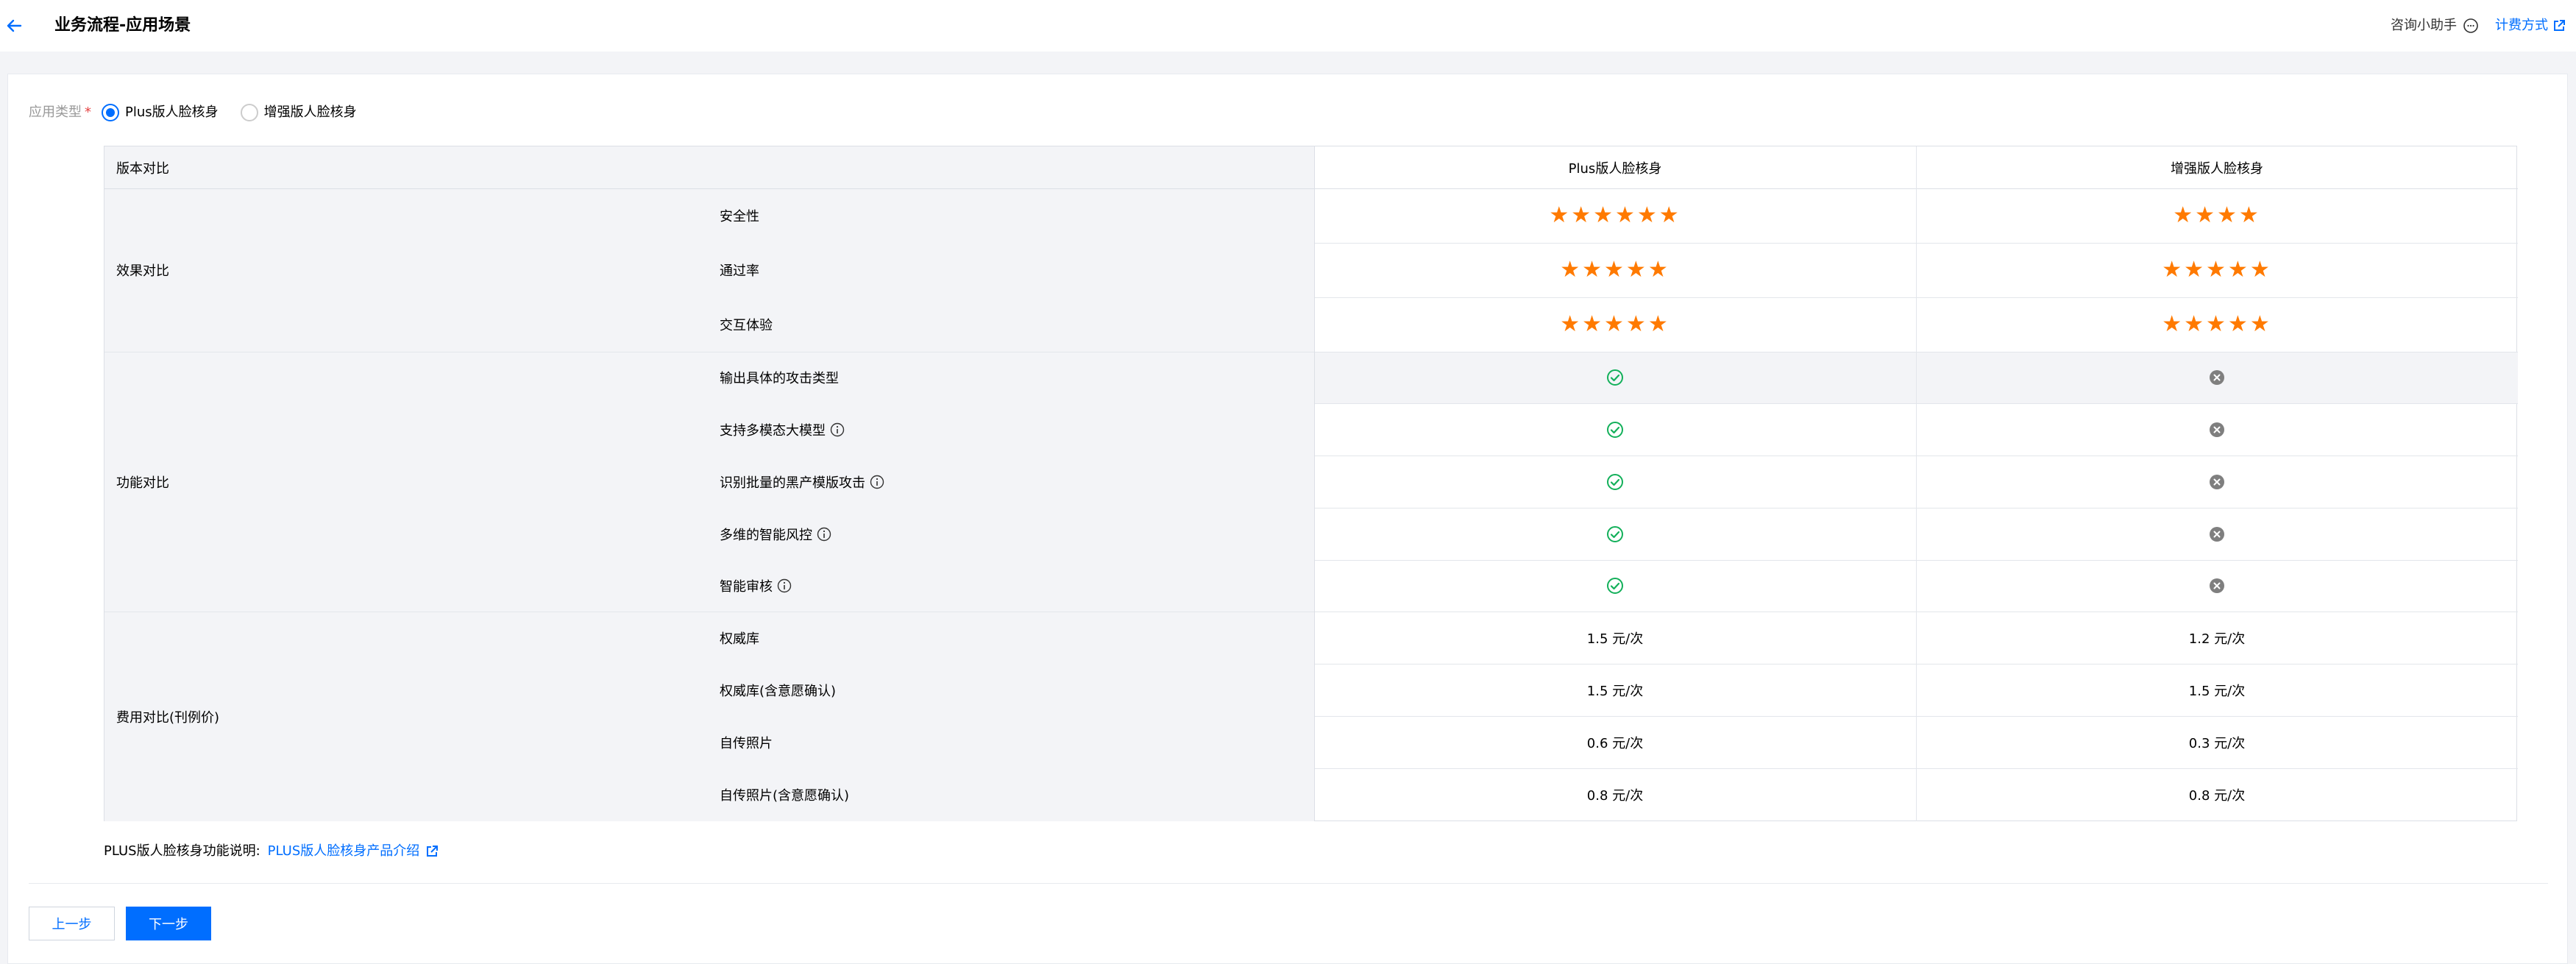 The height and width of the screenshot is (964, 2576). What do you see at coordinates (310, 112) in the screenshot?
I see `radio-enhanced-label: 增强版人脸核身` at bounding box center [310, 112].